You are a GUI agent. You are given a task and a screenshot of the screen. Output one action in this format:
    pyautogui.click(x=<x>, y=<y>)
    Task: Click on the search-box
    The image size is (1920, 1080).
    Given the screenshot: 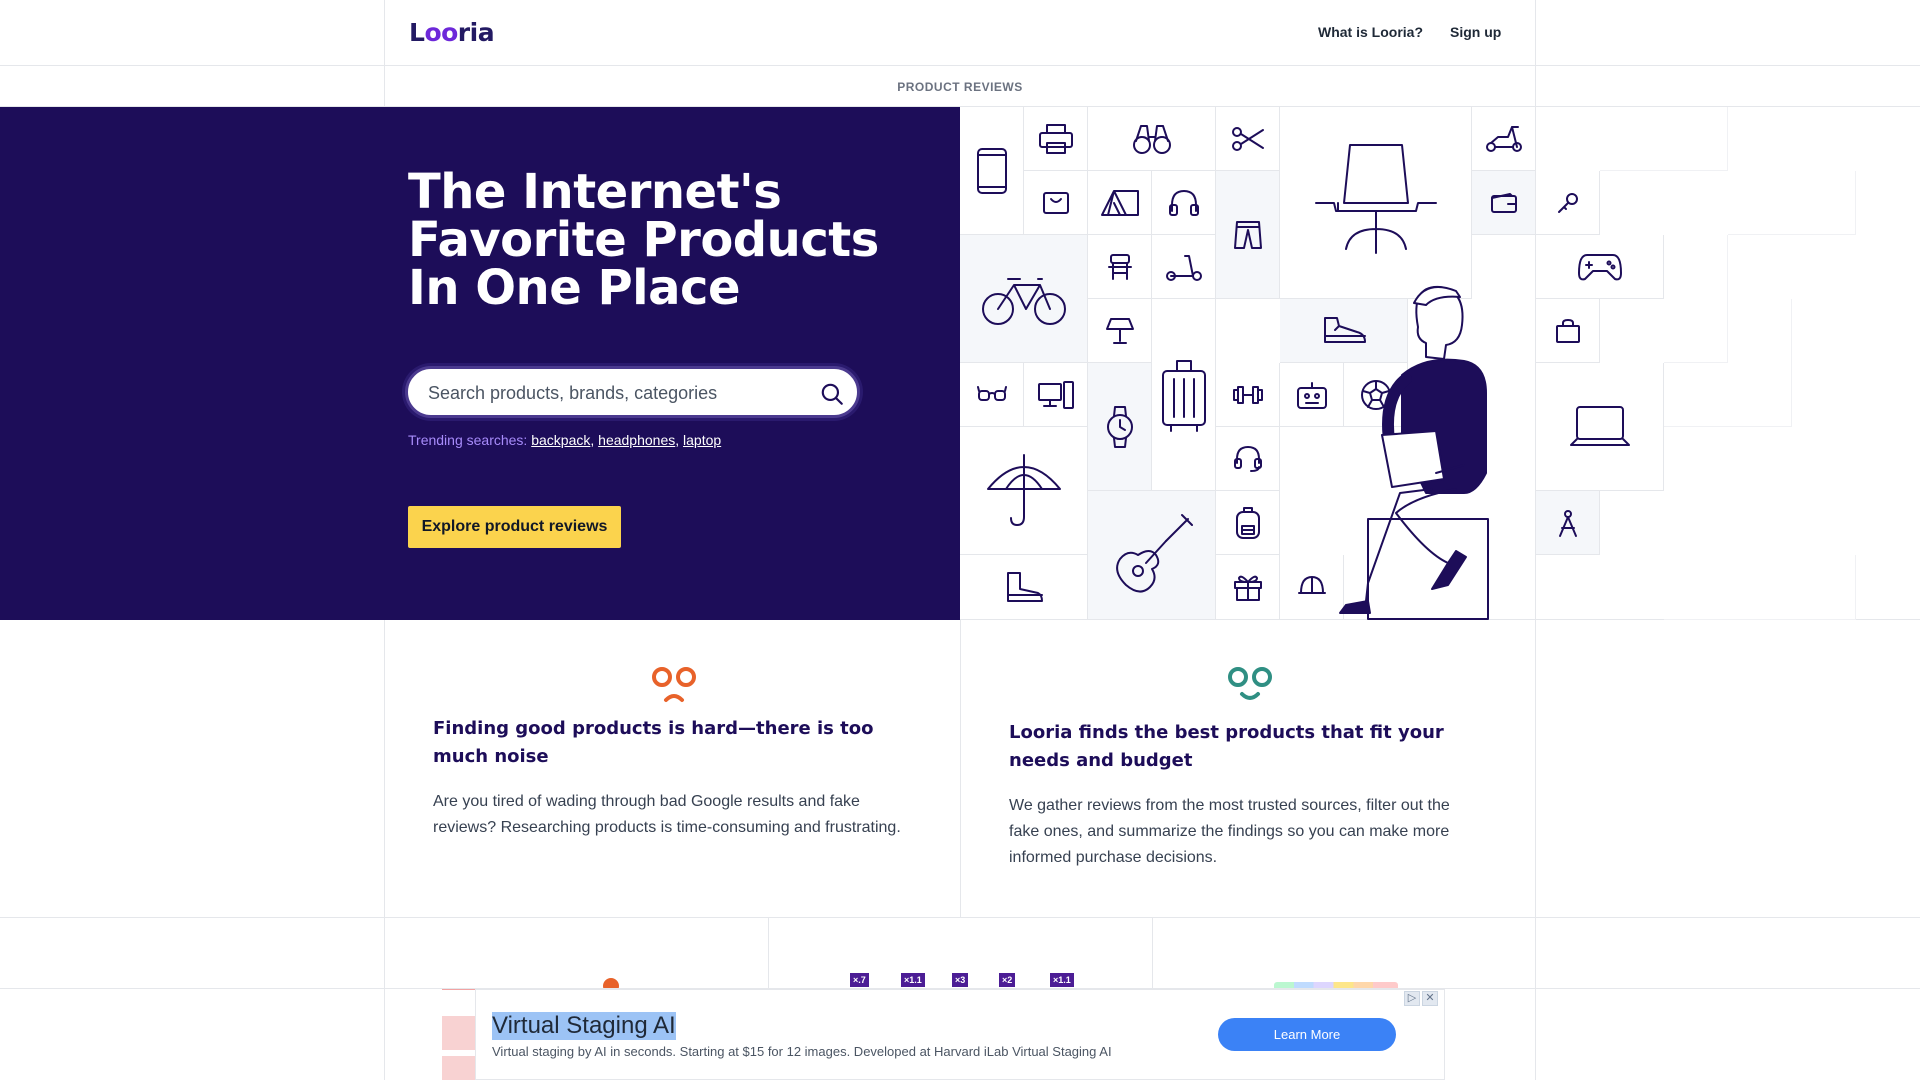 What is the action you would take?
    pyautogui.click(x=632, y=392)
    